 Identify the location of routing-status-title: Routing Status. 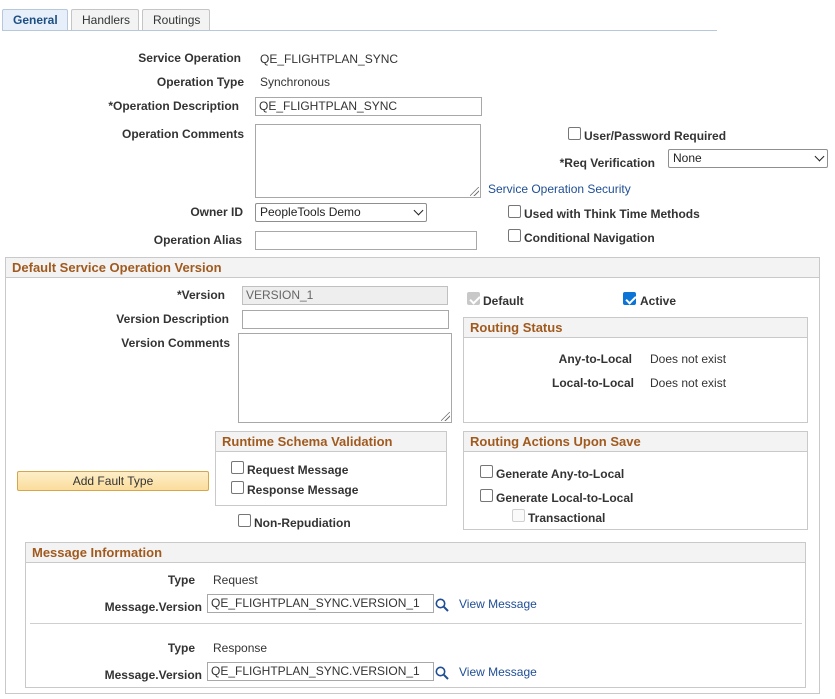
(635, 328).